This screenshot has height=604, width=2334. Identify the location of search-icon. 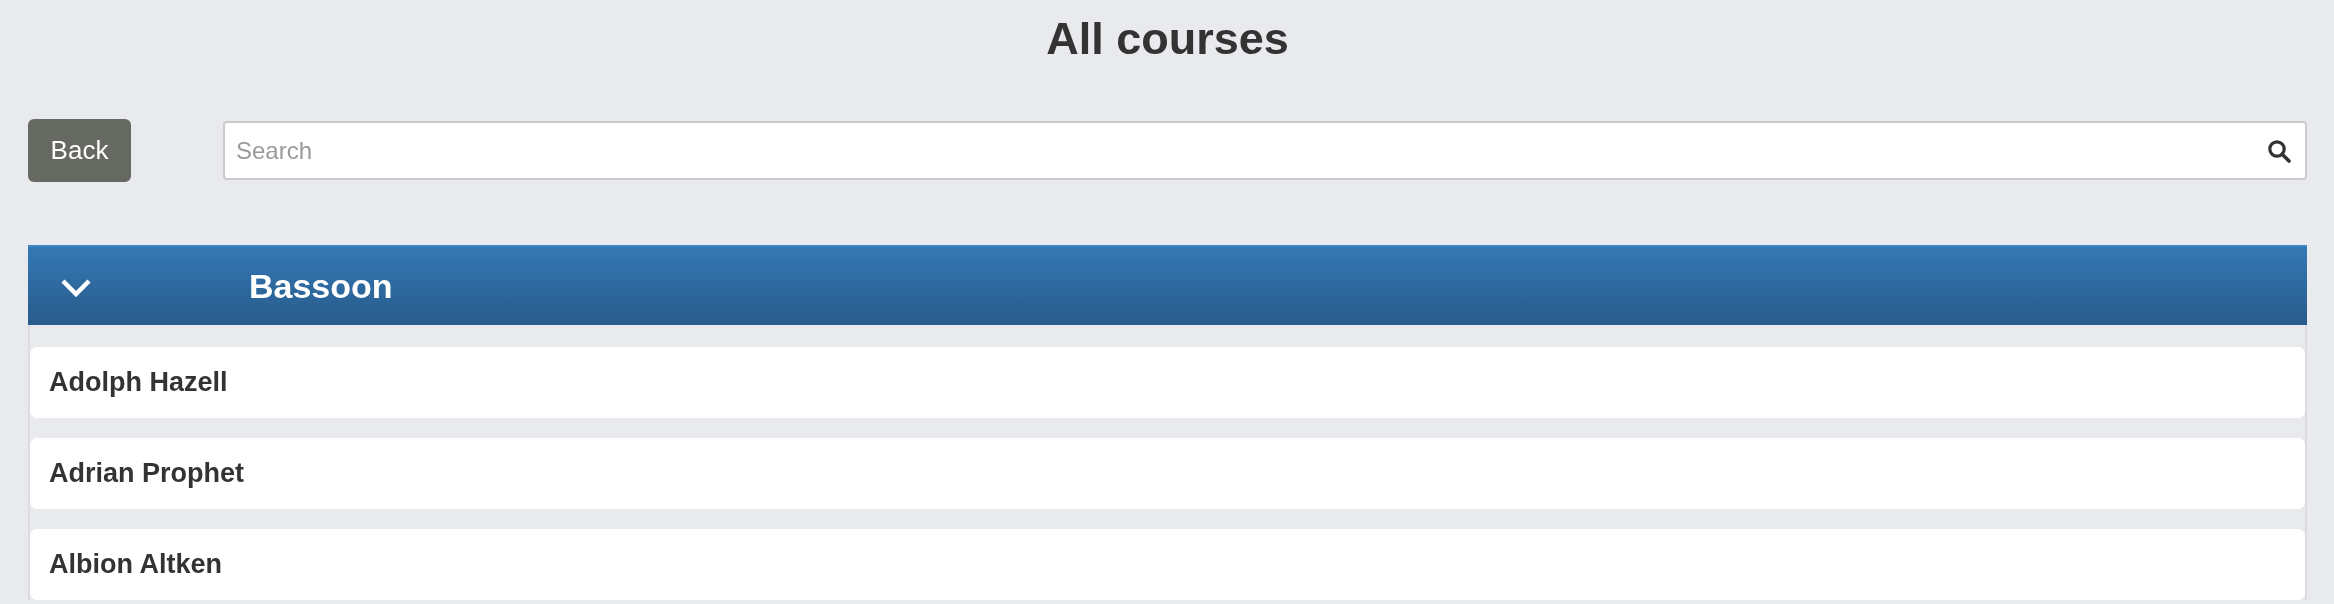
(2279, 151).